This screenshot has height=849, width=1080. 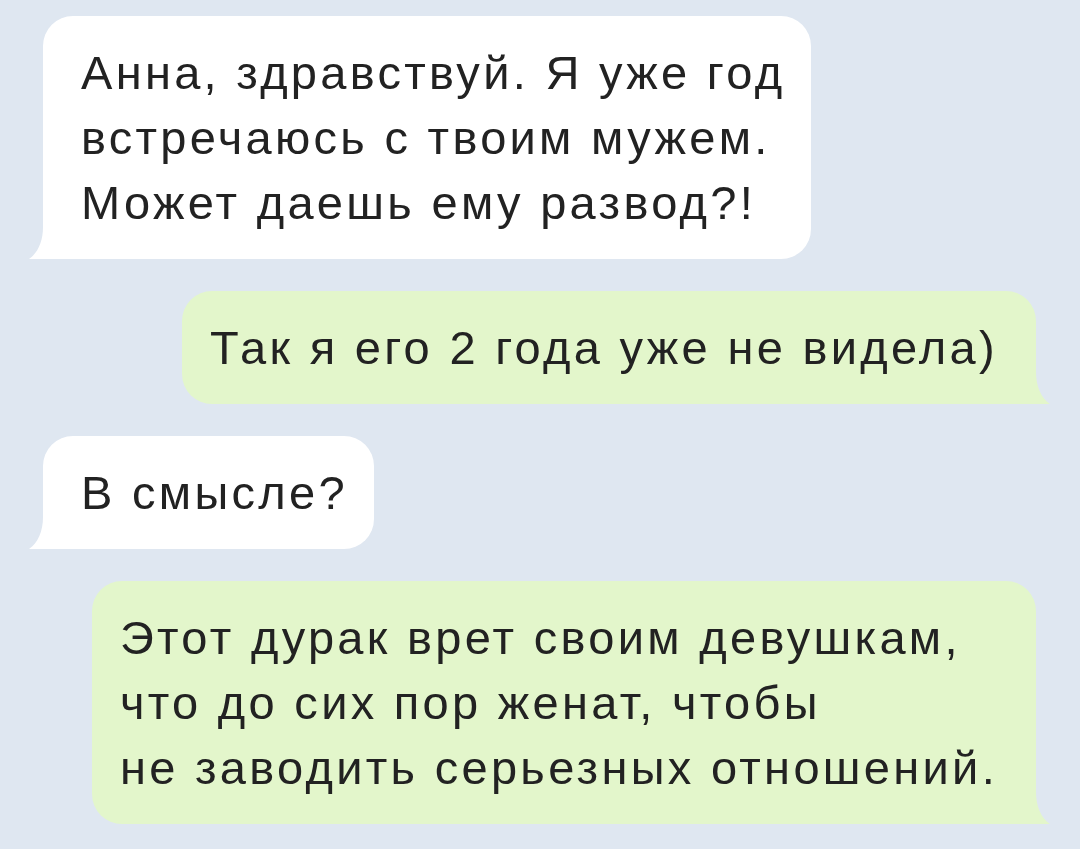 What do you see at coordinates (208, 492) in the screenshot?
I see `message-bubble: В смысле?` at bounding box center [208, 492].